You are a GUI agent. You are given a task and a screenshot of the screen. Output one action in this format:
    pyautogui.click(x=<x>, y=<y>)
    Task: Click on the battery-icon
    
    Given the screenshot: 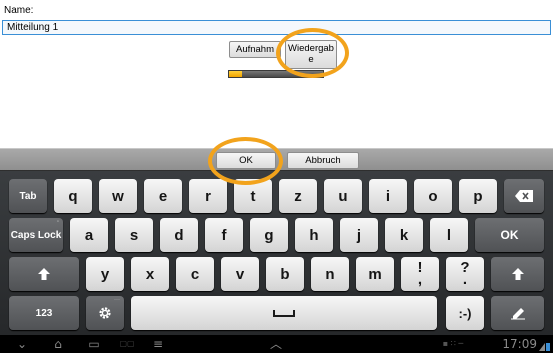 What is the action you would take?
    pyautogui.click(x=545, y=345)
    